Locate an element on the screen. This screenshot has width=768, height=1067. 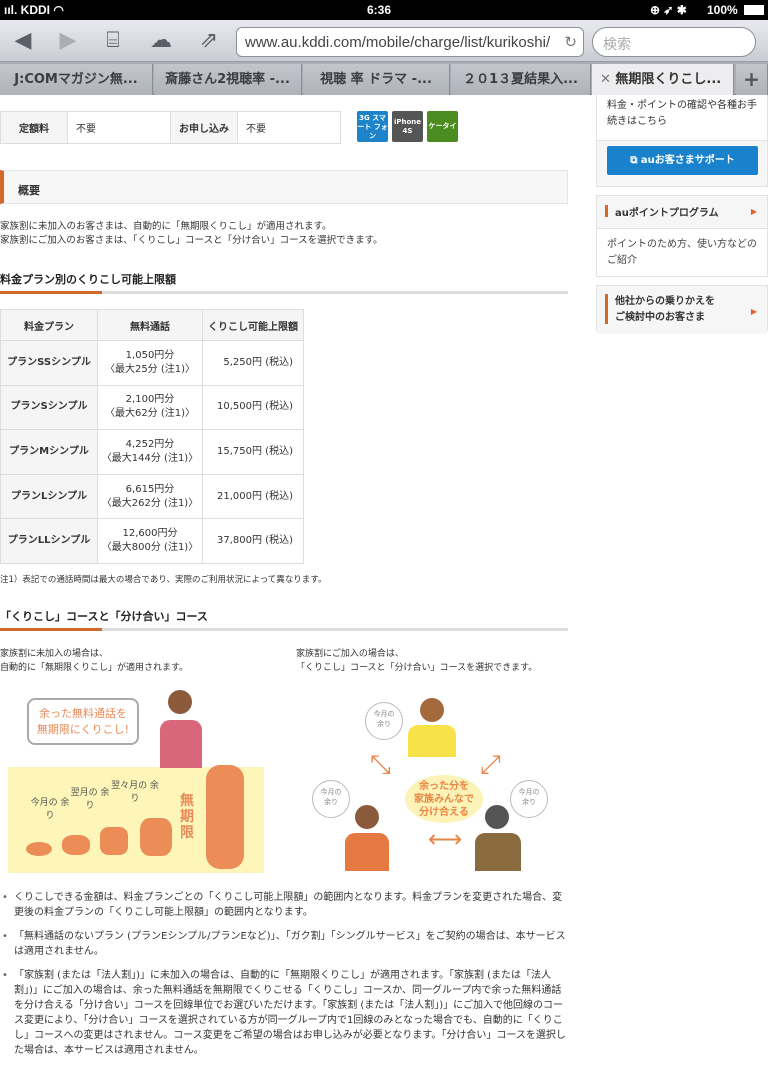
switch-link: 他社からの乗りかえを ご検討中のお客さま ▶ is located at coordinates (682, 310).